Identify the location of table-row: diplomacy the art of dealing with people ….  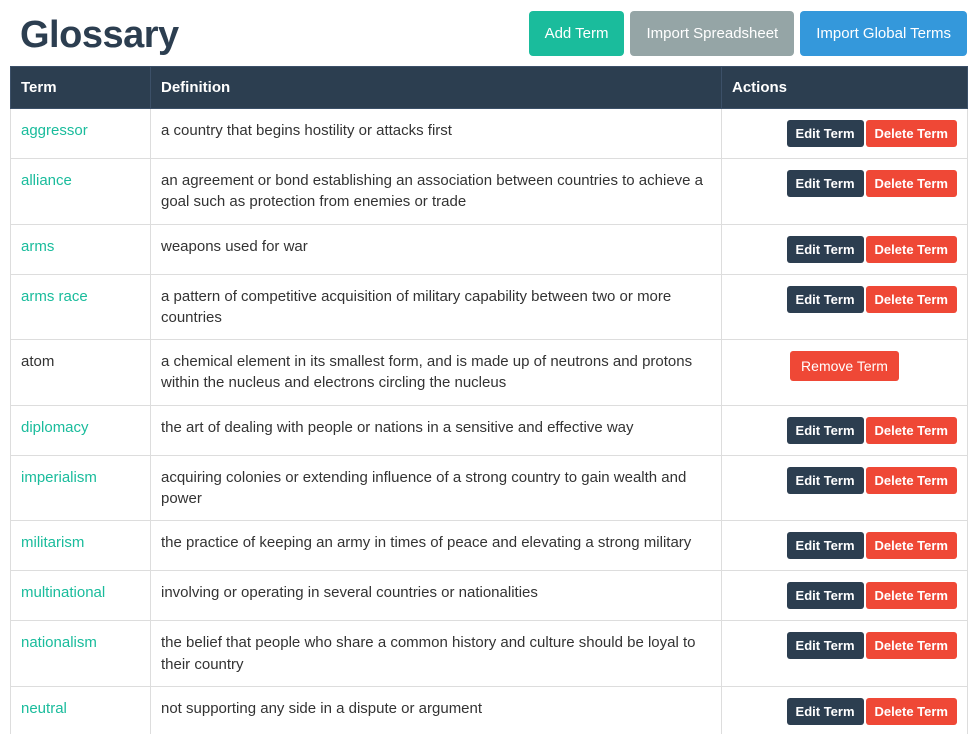
(489, 430).